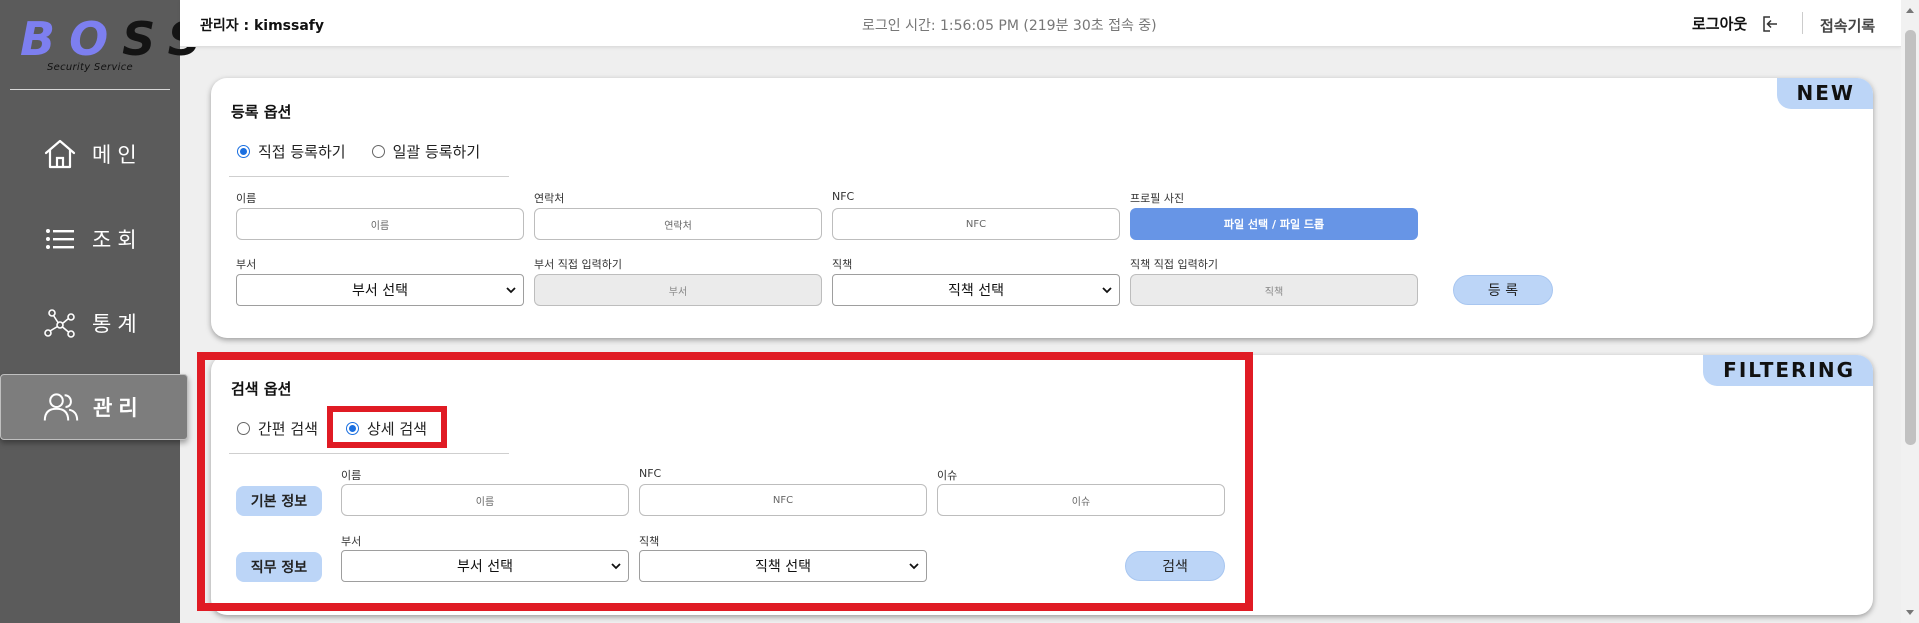 This screenshot has height=623, width=1919. I want to click on radio-simple-search: 간편 검색, so click(277, 428).